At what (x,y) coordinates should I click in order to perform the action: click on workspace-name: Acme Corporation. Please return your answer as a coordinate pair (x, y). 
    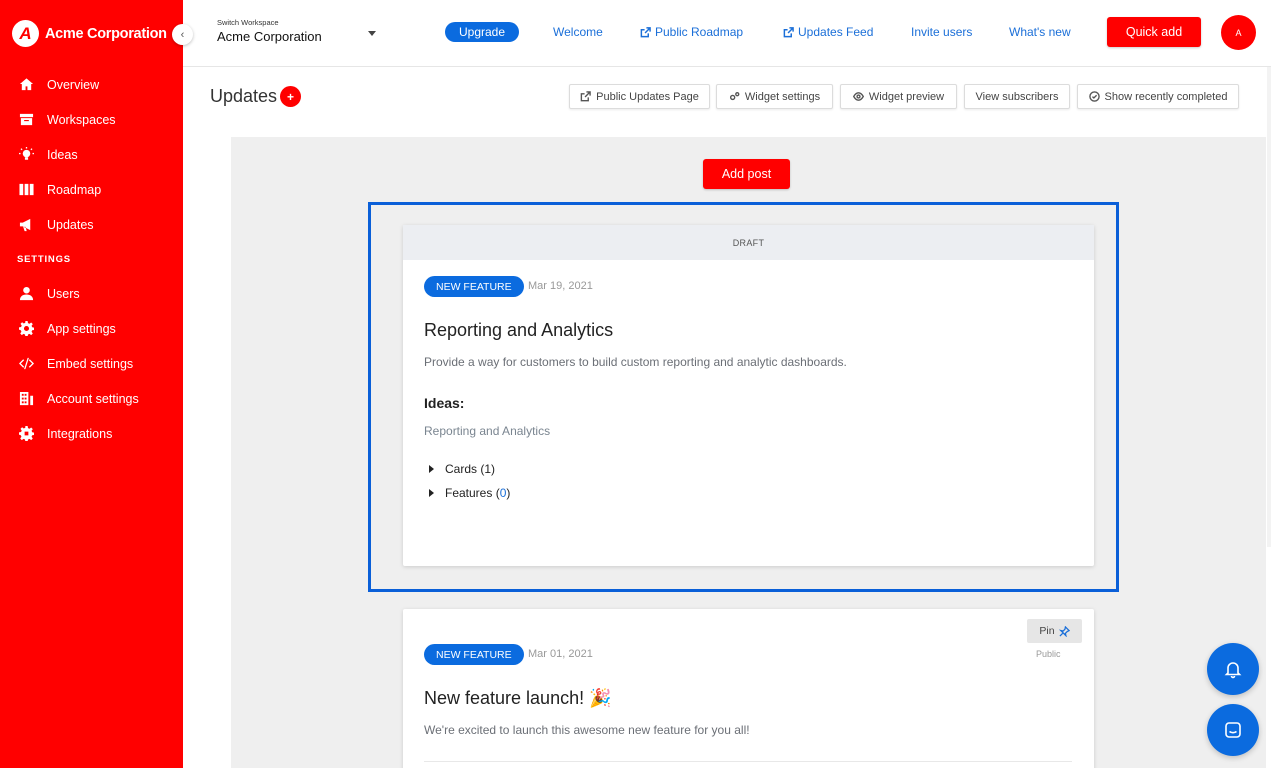
    Looking at the image, I should click on (269, 36).